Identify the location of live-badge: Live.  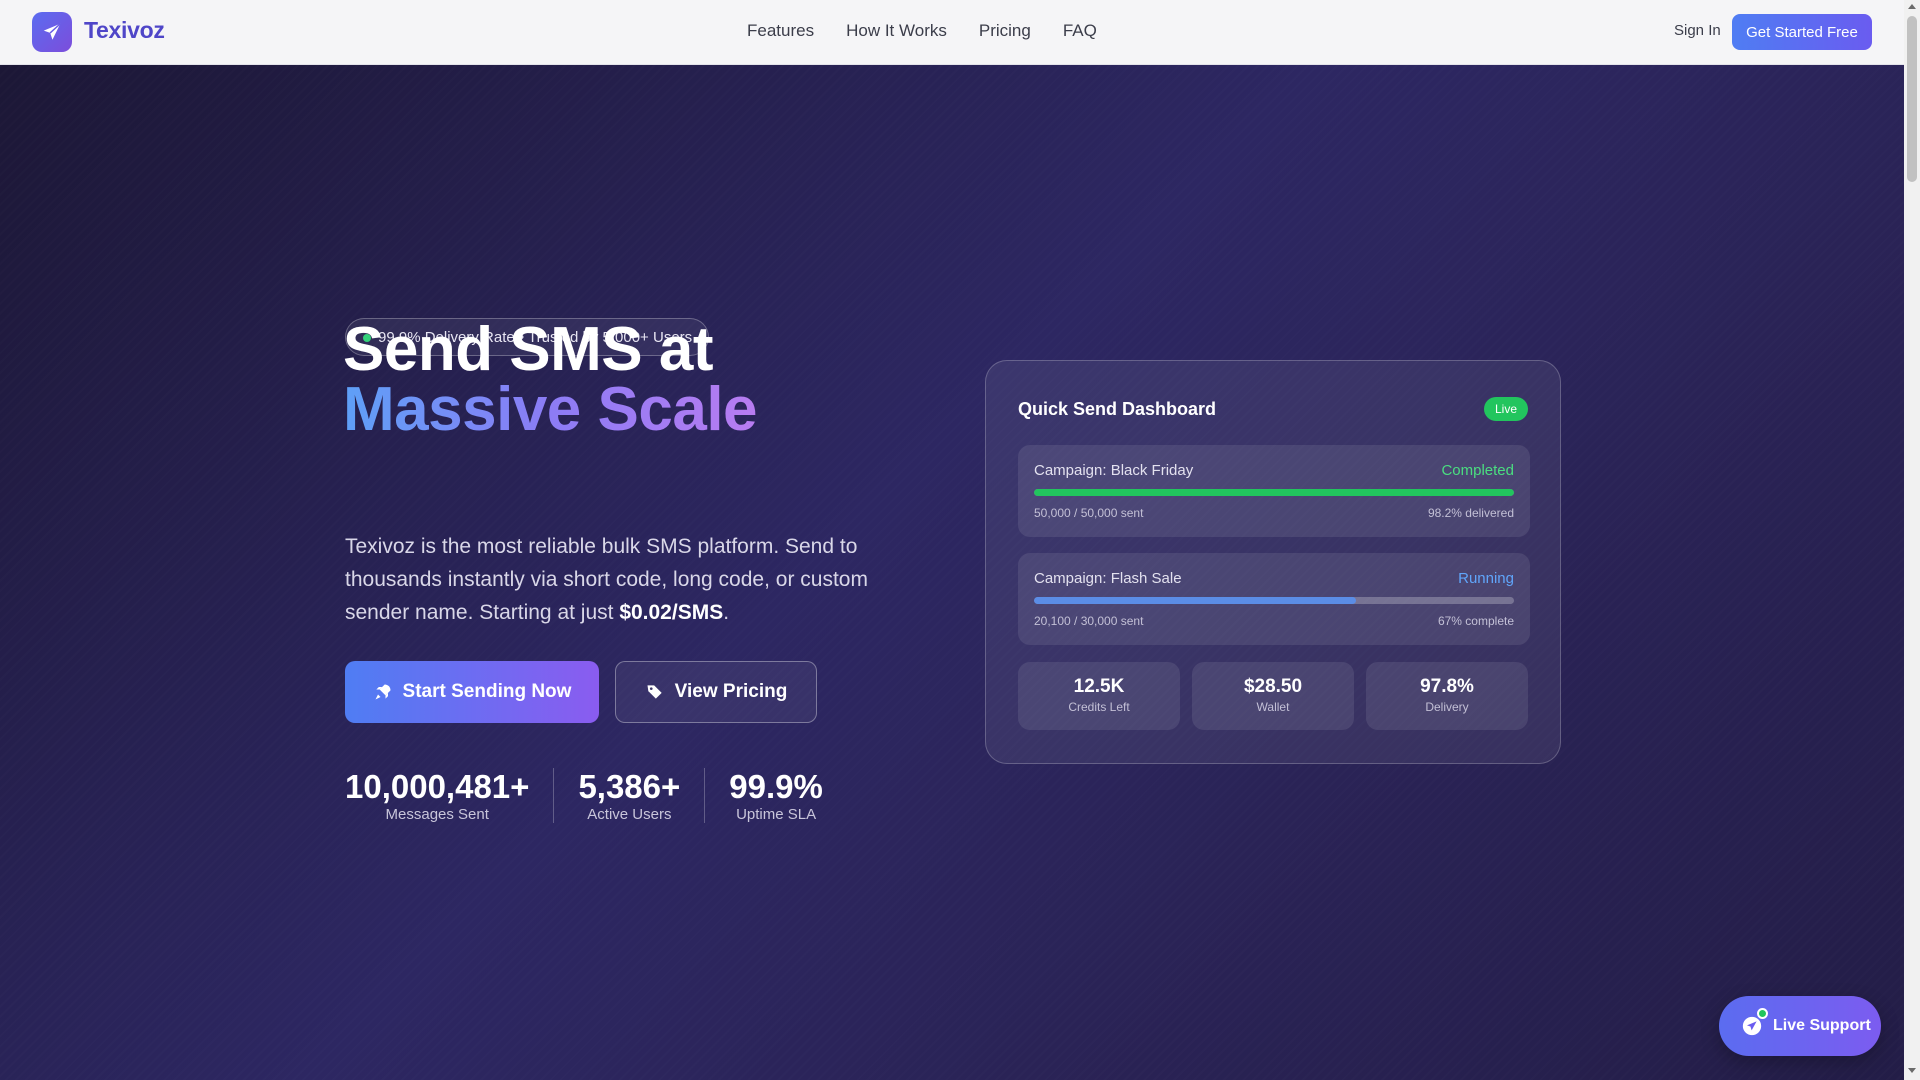
(1505, 409).